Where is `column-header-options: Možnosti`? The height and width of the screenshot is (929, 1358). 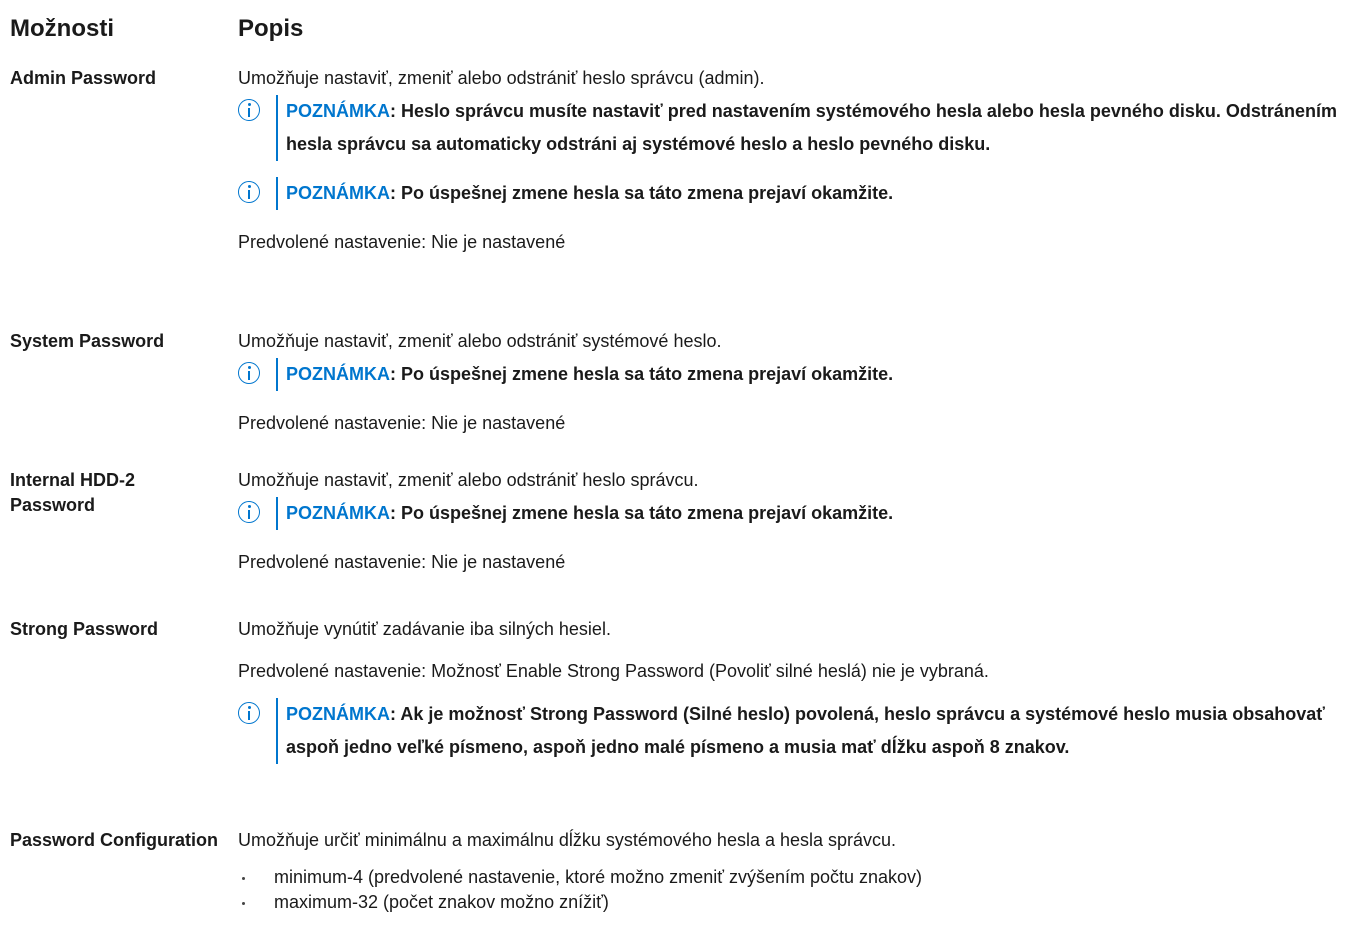 column-header-options: Možnosti is located at coordinates (62, 28).